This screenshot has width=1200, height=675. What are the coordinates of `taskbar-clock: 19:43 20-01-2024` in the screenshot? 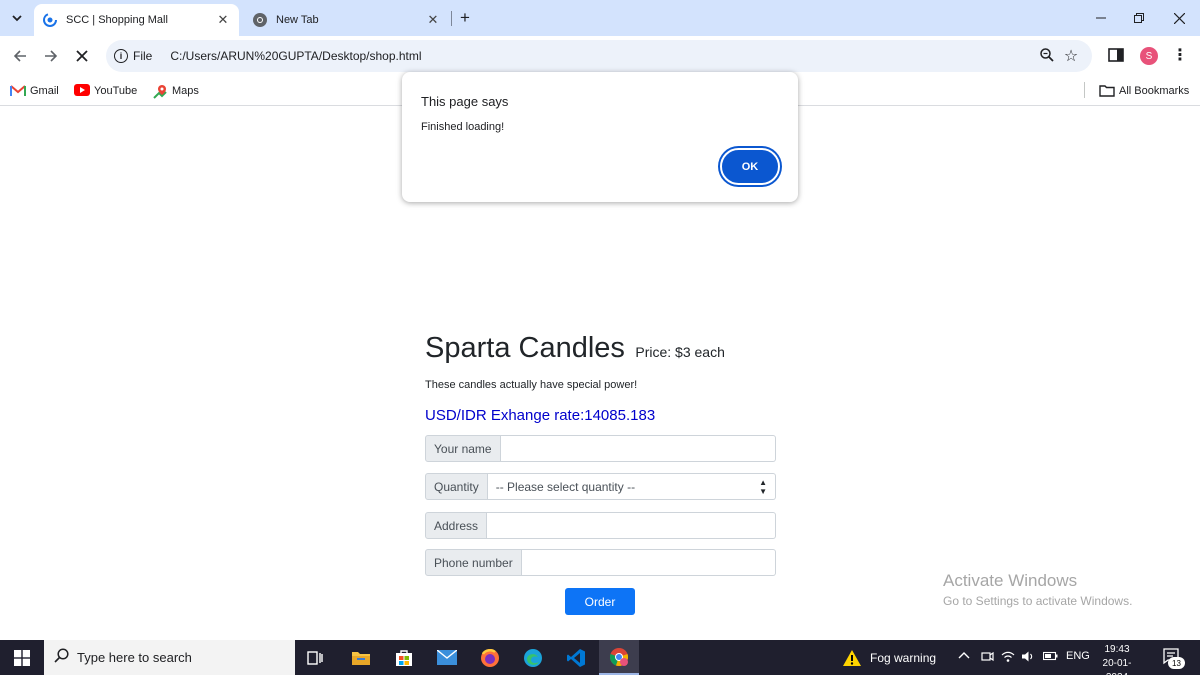 It's located at (1117, 659).